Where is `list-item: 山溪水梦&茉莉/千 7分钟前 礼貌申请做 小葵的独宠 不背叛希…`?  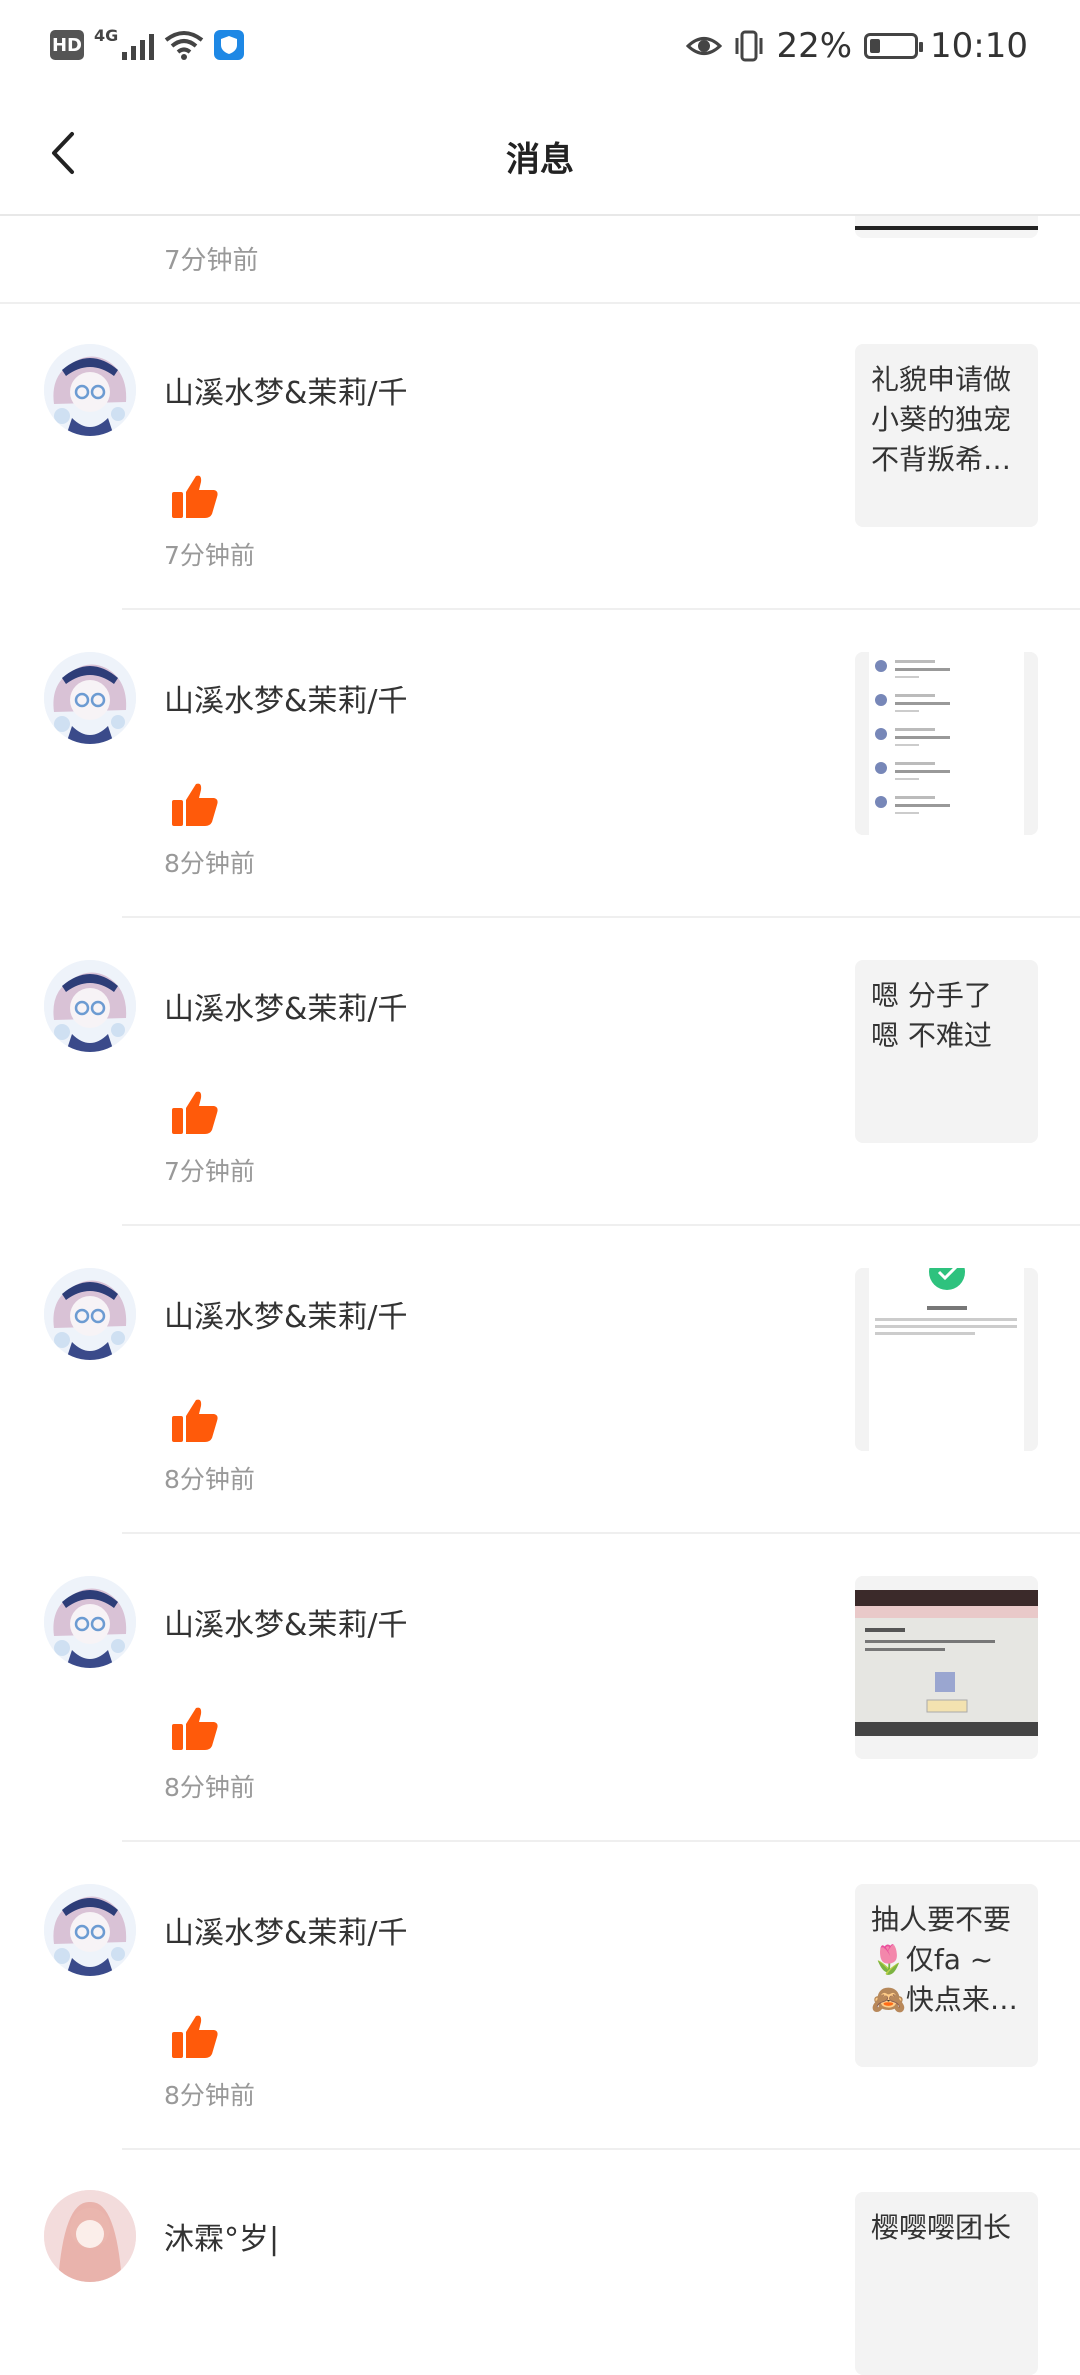
list-item: 山溪水梦&茉莉/千 7分钟前 礼貌申请做 小葵的独宠 不背叛希… is located at coordinates (540, 456).